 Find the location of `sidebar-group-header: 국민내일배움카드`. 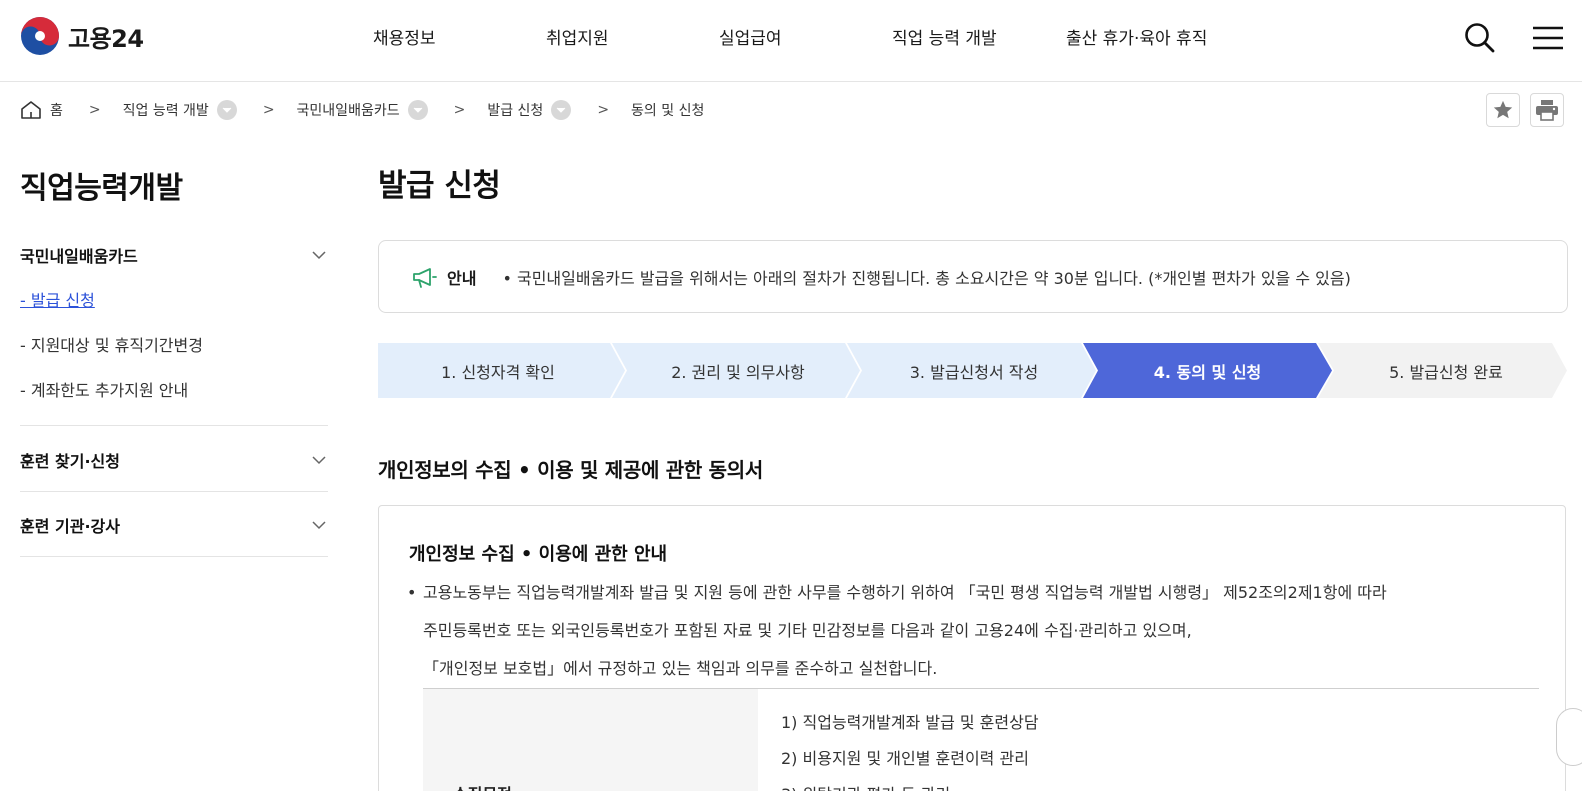

sidebar-group-header: 국민내일배움카드 is located at coordinates (174, 255).